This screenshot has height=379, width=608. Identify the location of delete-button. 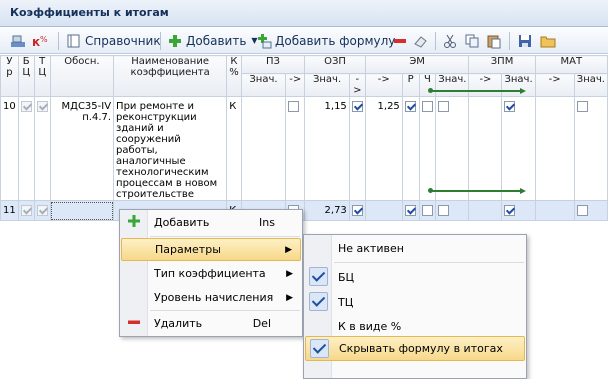
(400, 40).